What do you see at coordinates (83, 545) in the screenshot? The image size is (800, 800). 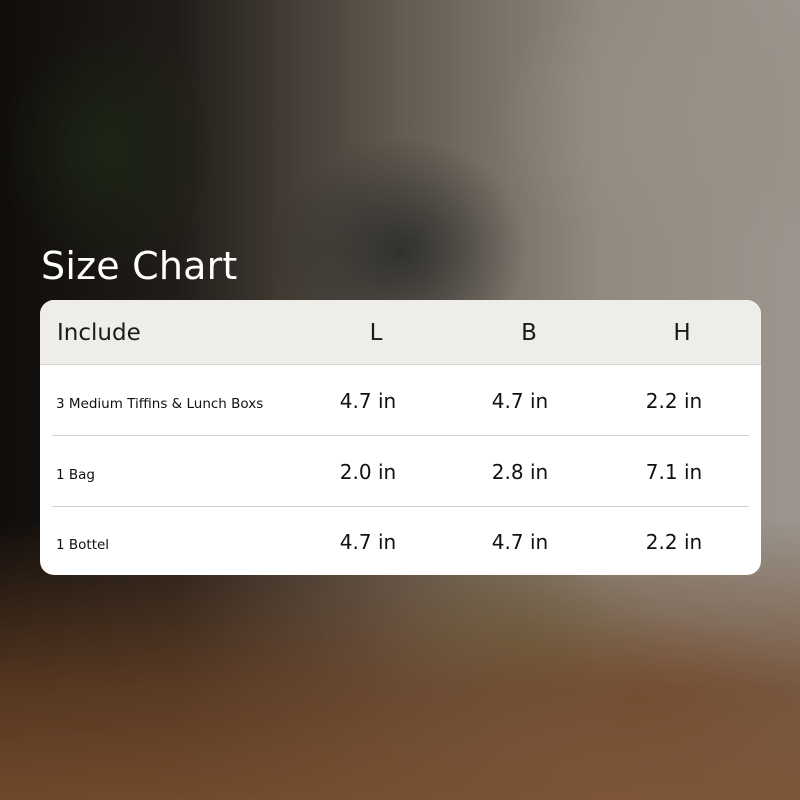 I see `item-name: 1 Bottel` at bounding box center [83, 545].